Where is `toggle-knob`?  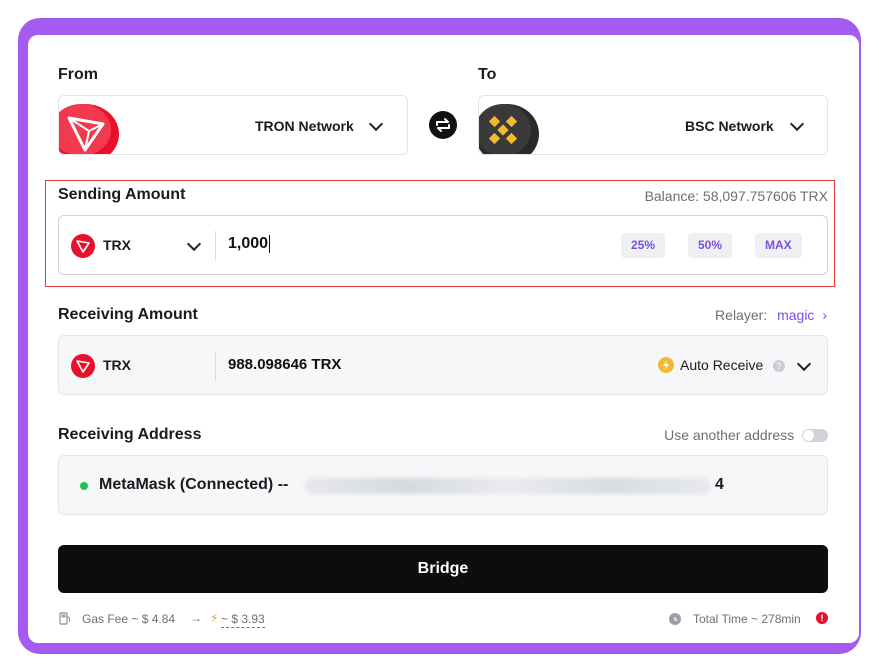 toggle-knob is located at coordinates (808, 435).